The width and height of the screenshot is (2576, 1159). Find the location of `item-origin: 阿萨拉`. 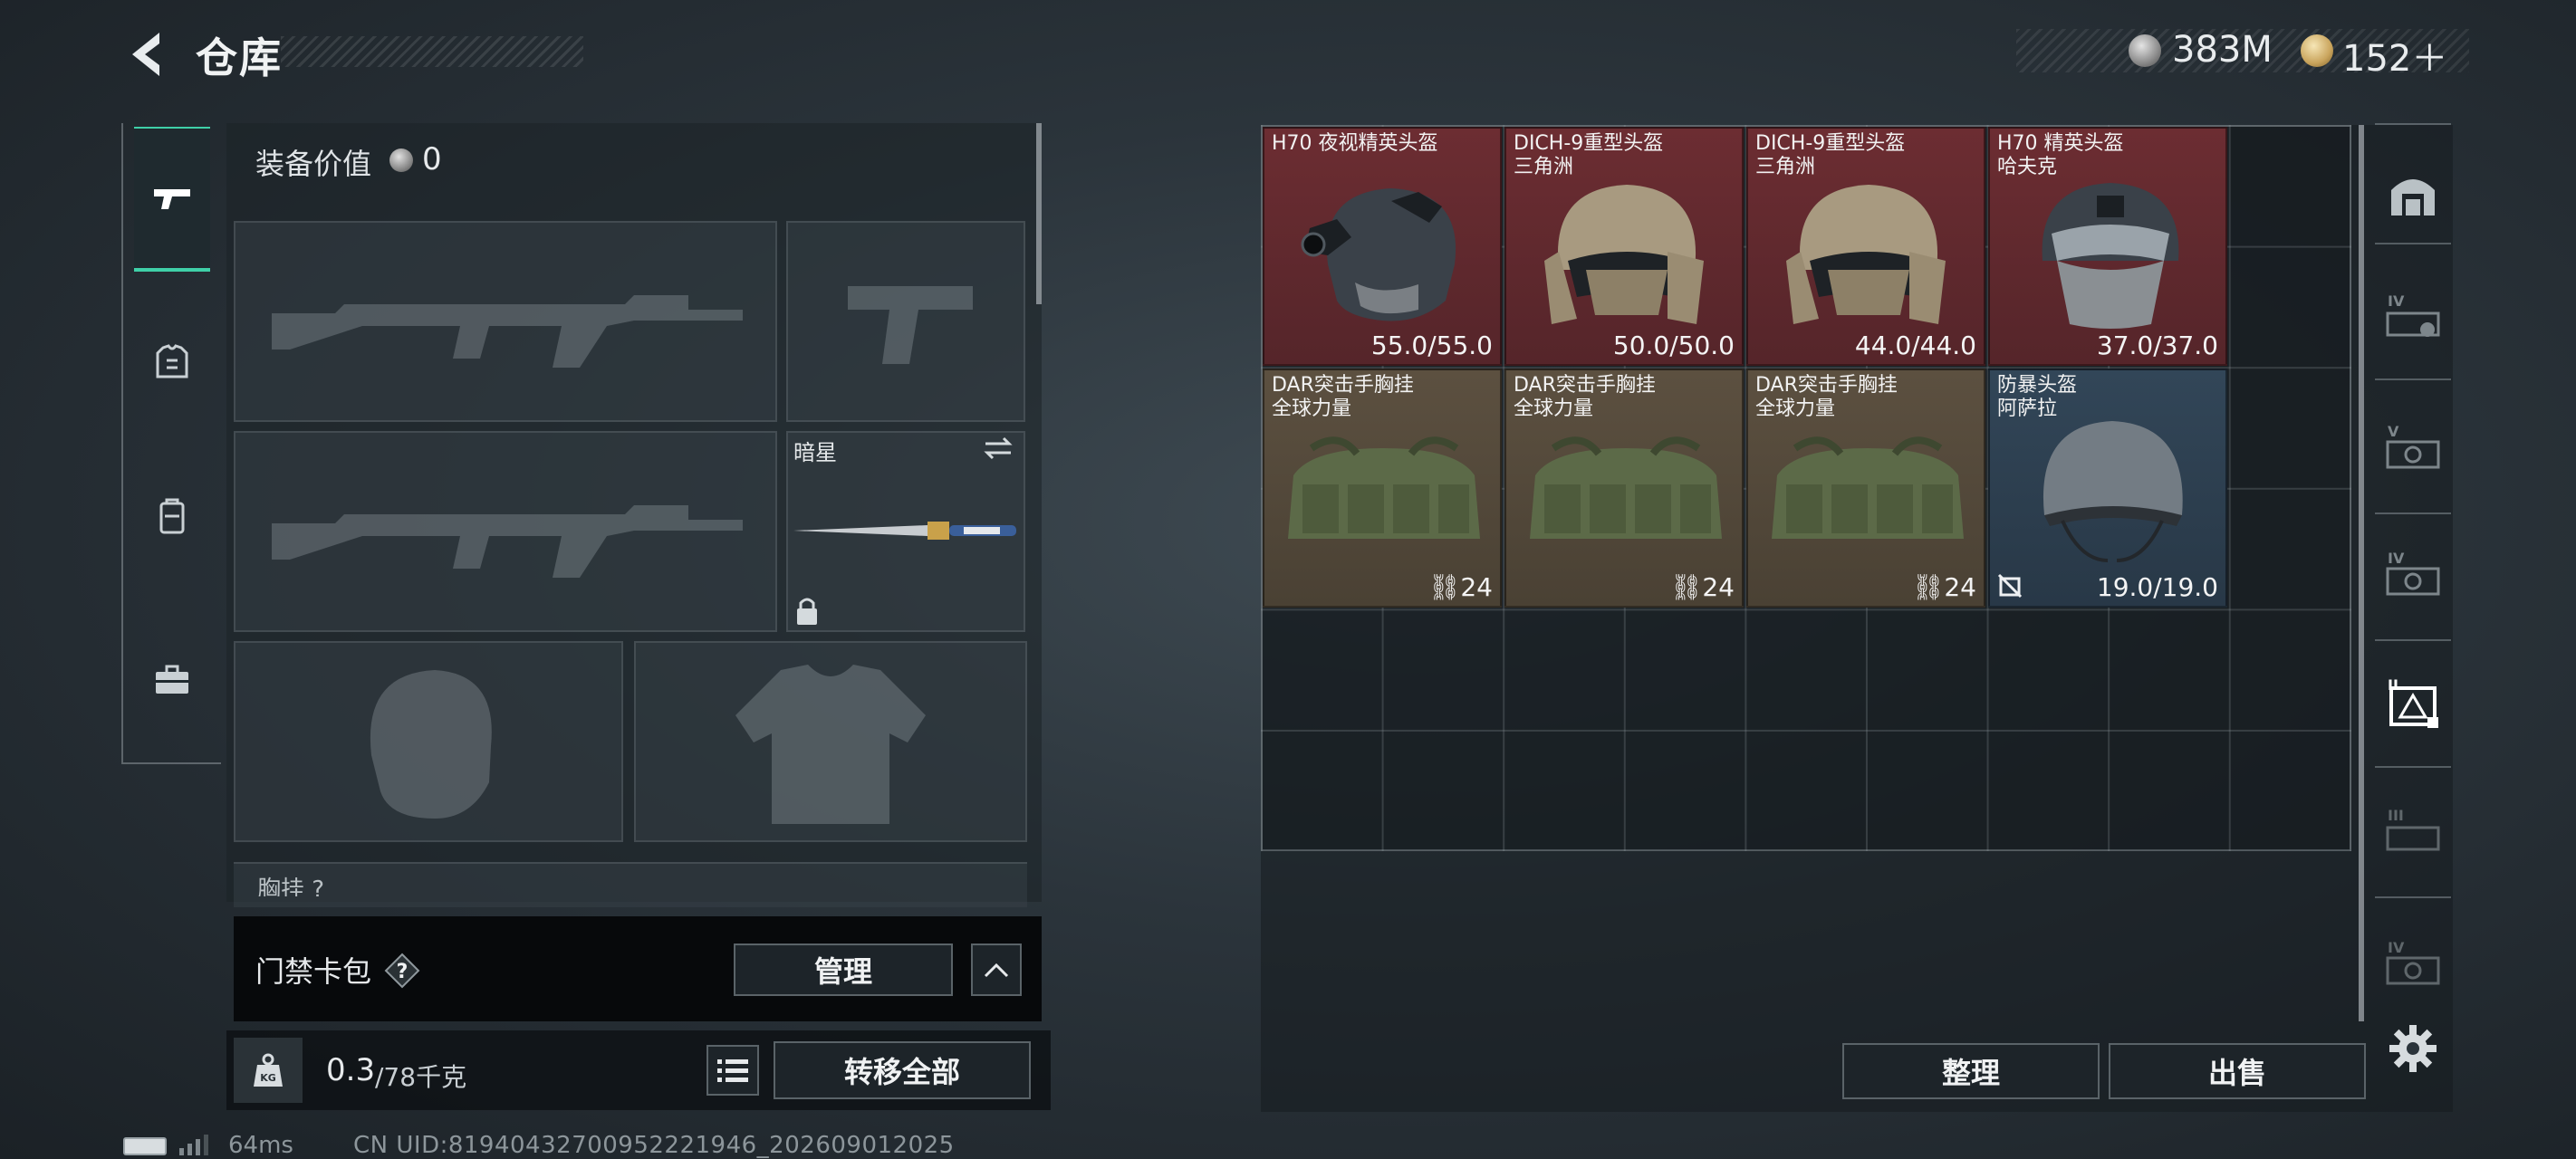

item-origin: 阿萨拉 is located at coordinates (2027, 409).